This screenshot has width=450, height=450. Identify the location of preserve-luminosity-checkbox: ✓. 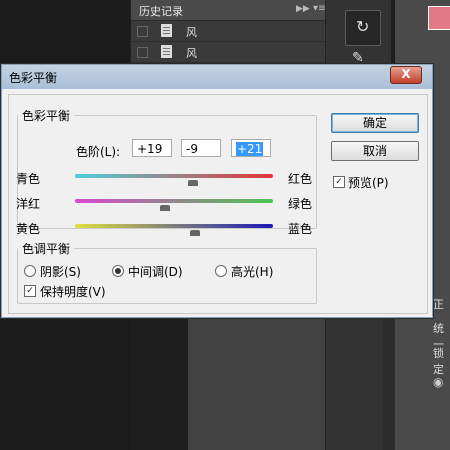
(30, 291).